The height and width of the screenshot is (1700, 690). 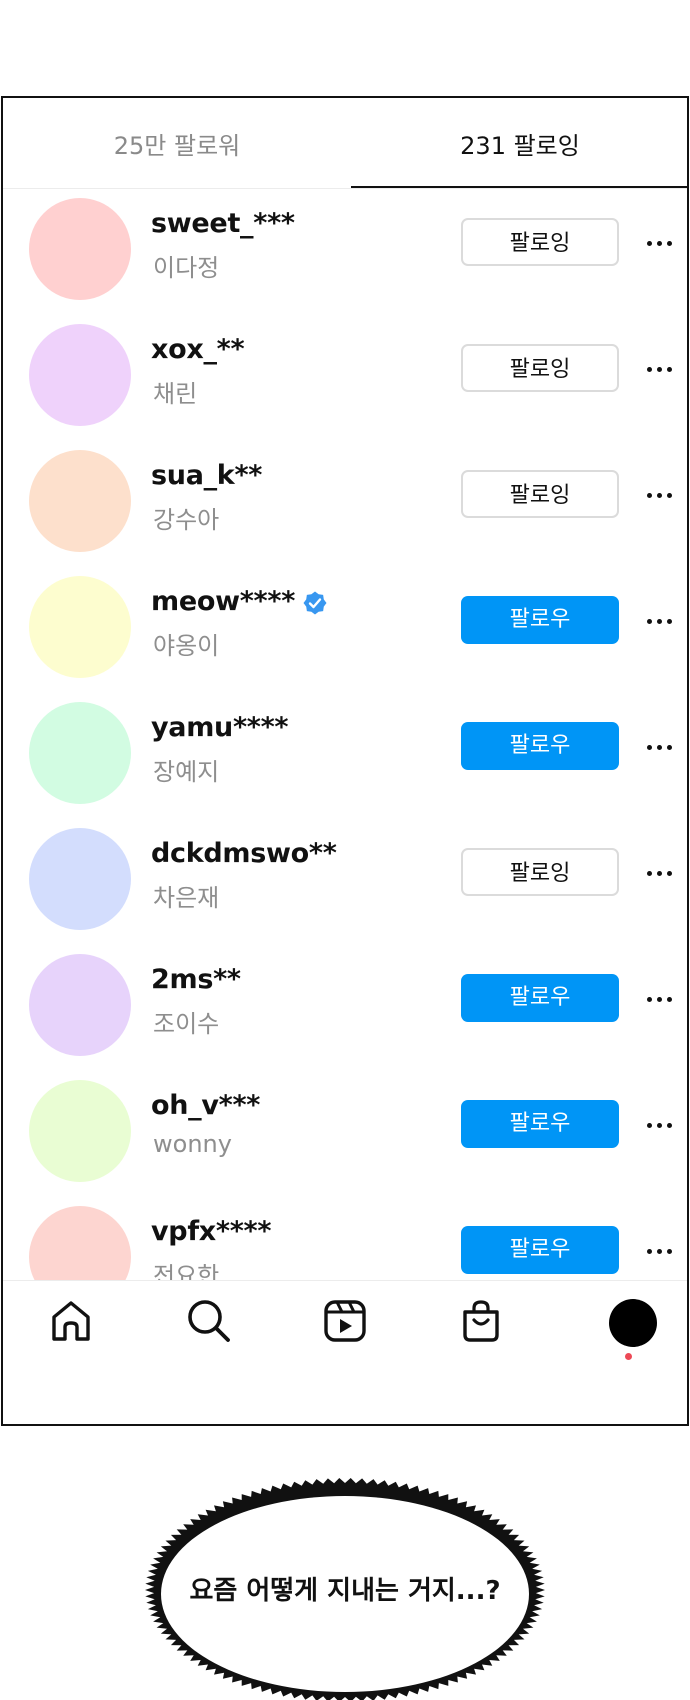 What do you see at coordinates (345, 758) in the screenshot?
I see `list-item: yamu**** 장예지 팔로우` at bounding box center [345, 758].